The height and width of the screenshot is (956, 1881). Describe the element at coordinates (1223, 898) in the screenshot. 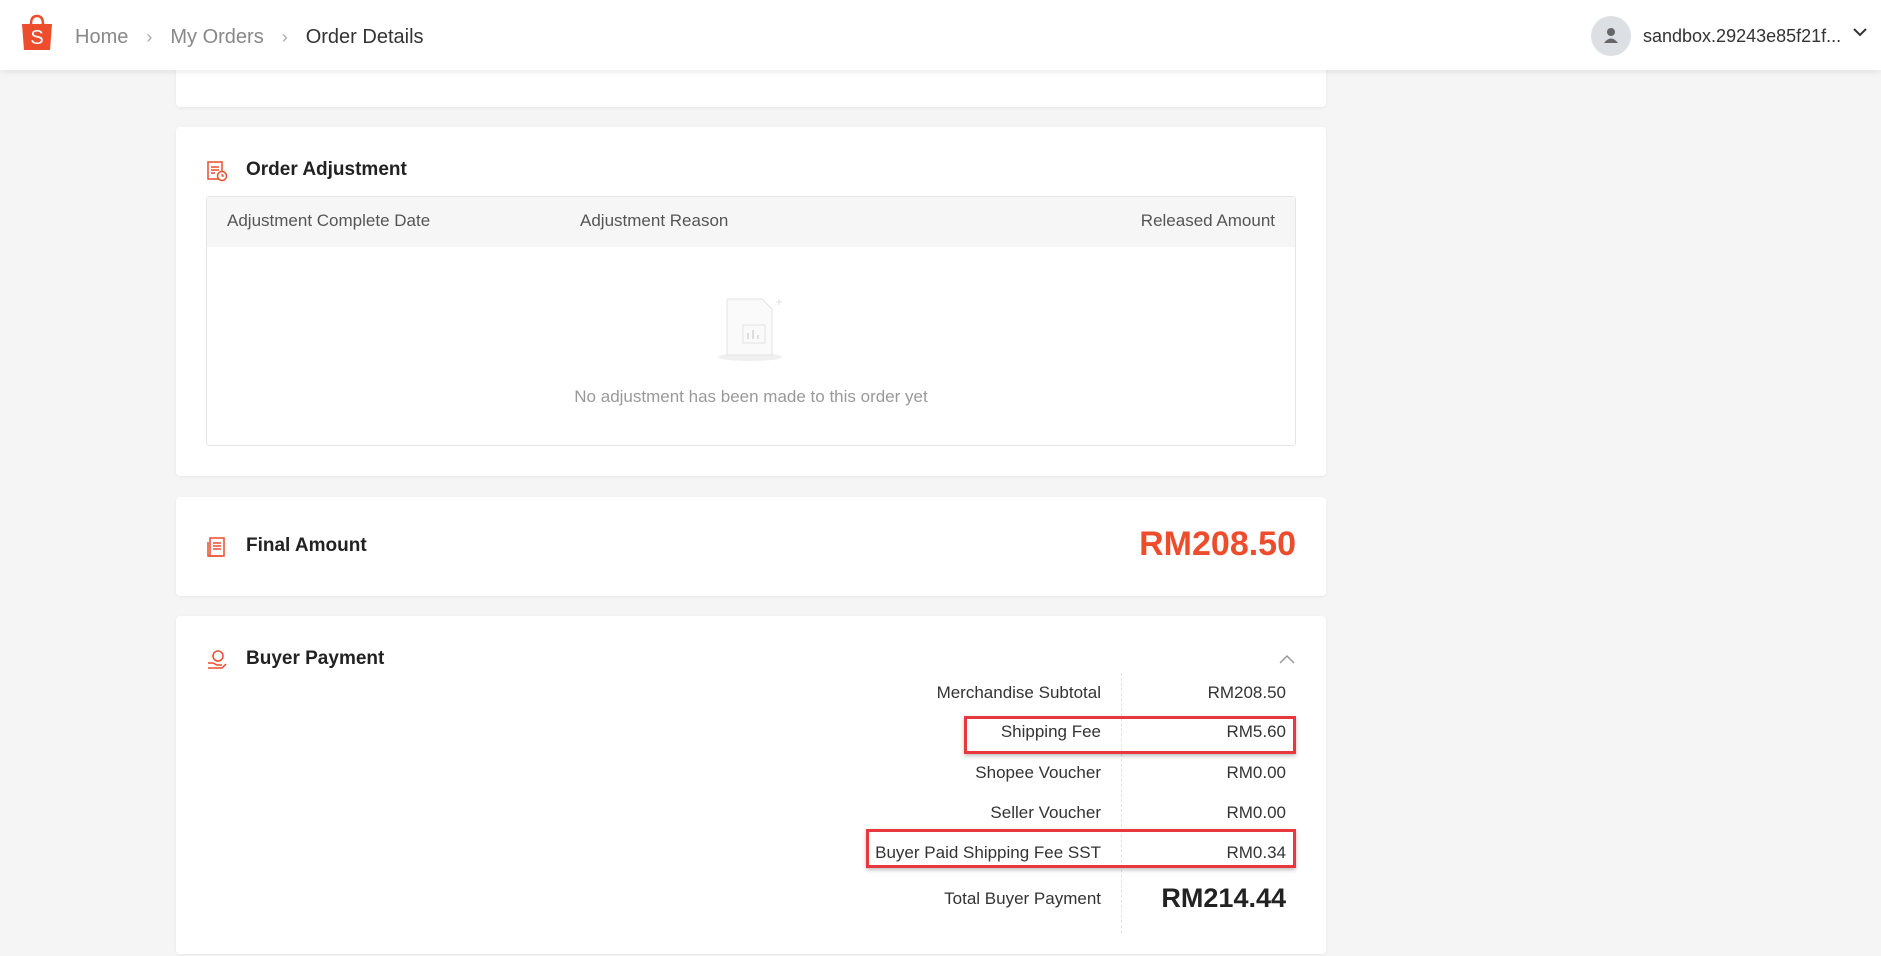

I see `total-value: RM214.44` at that location.